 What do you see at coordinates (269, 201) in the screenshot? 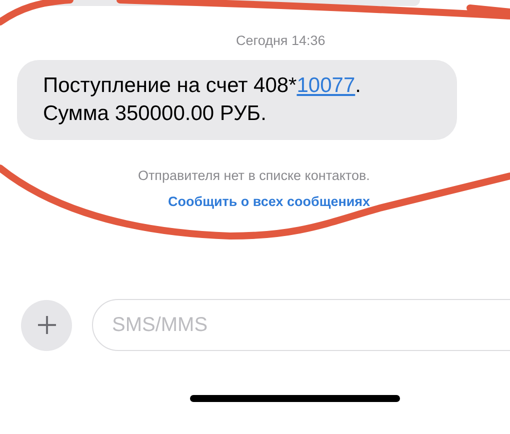
I see `report-link: Сообщить о всех сообщениях` at bounding box center [269, 201].